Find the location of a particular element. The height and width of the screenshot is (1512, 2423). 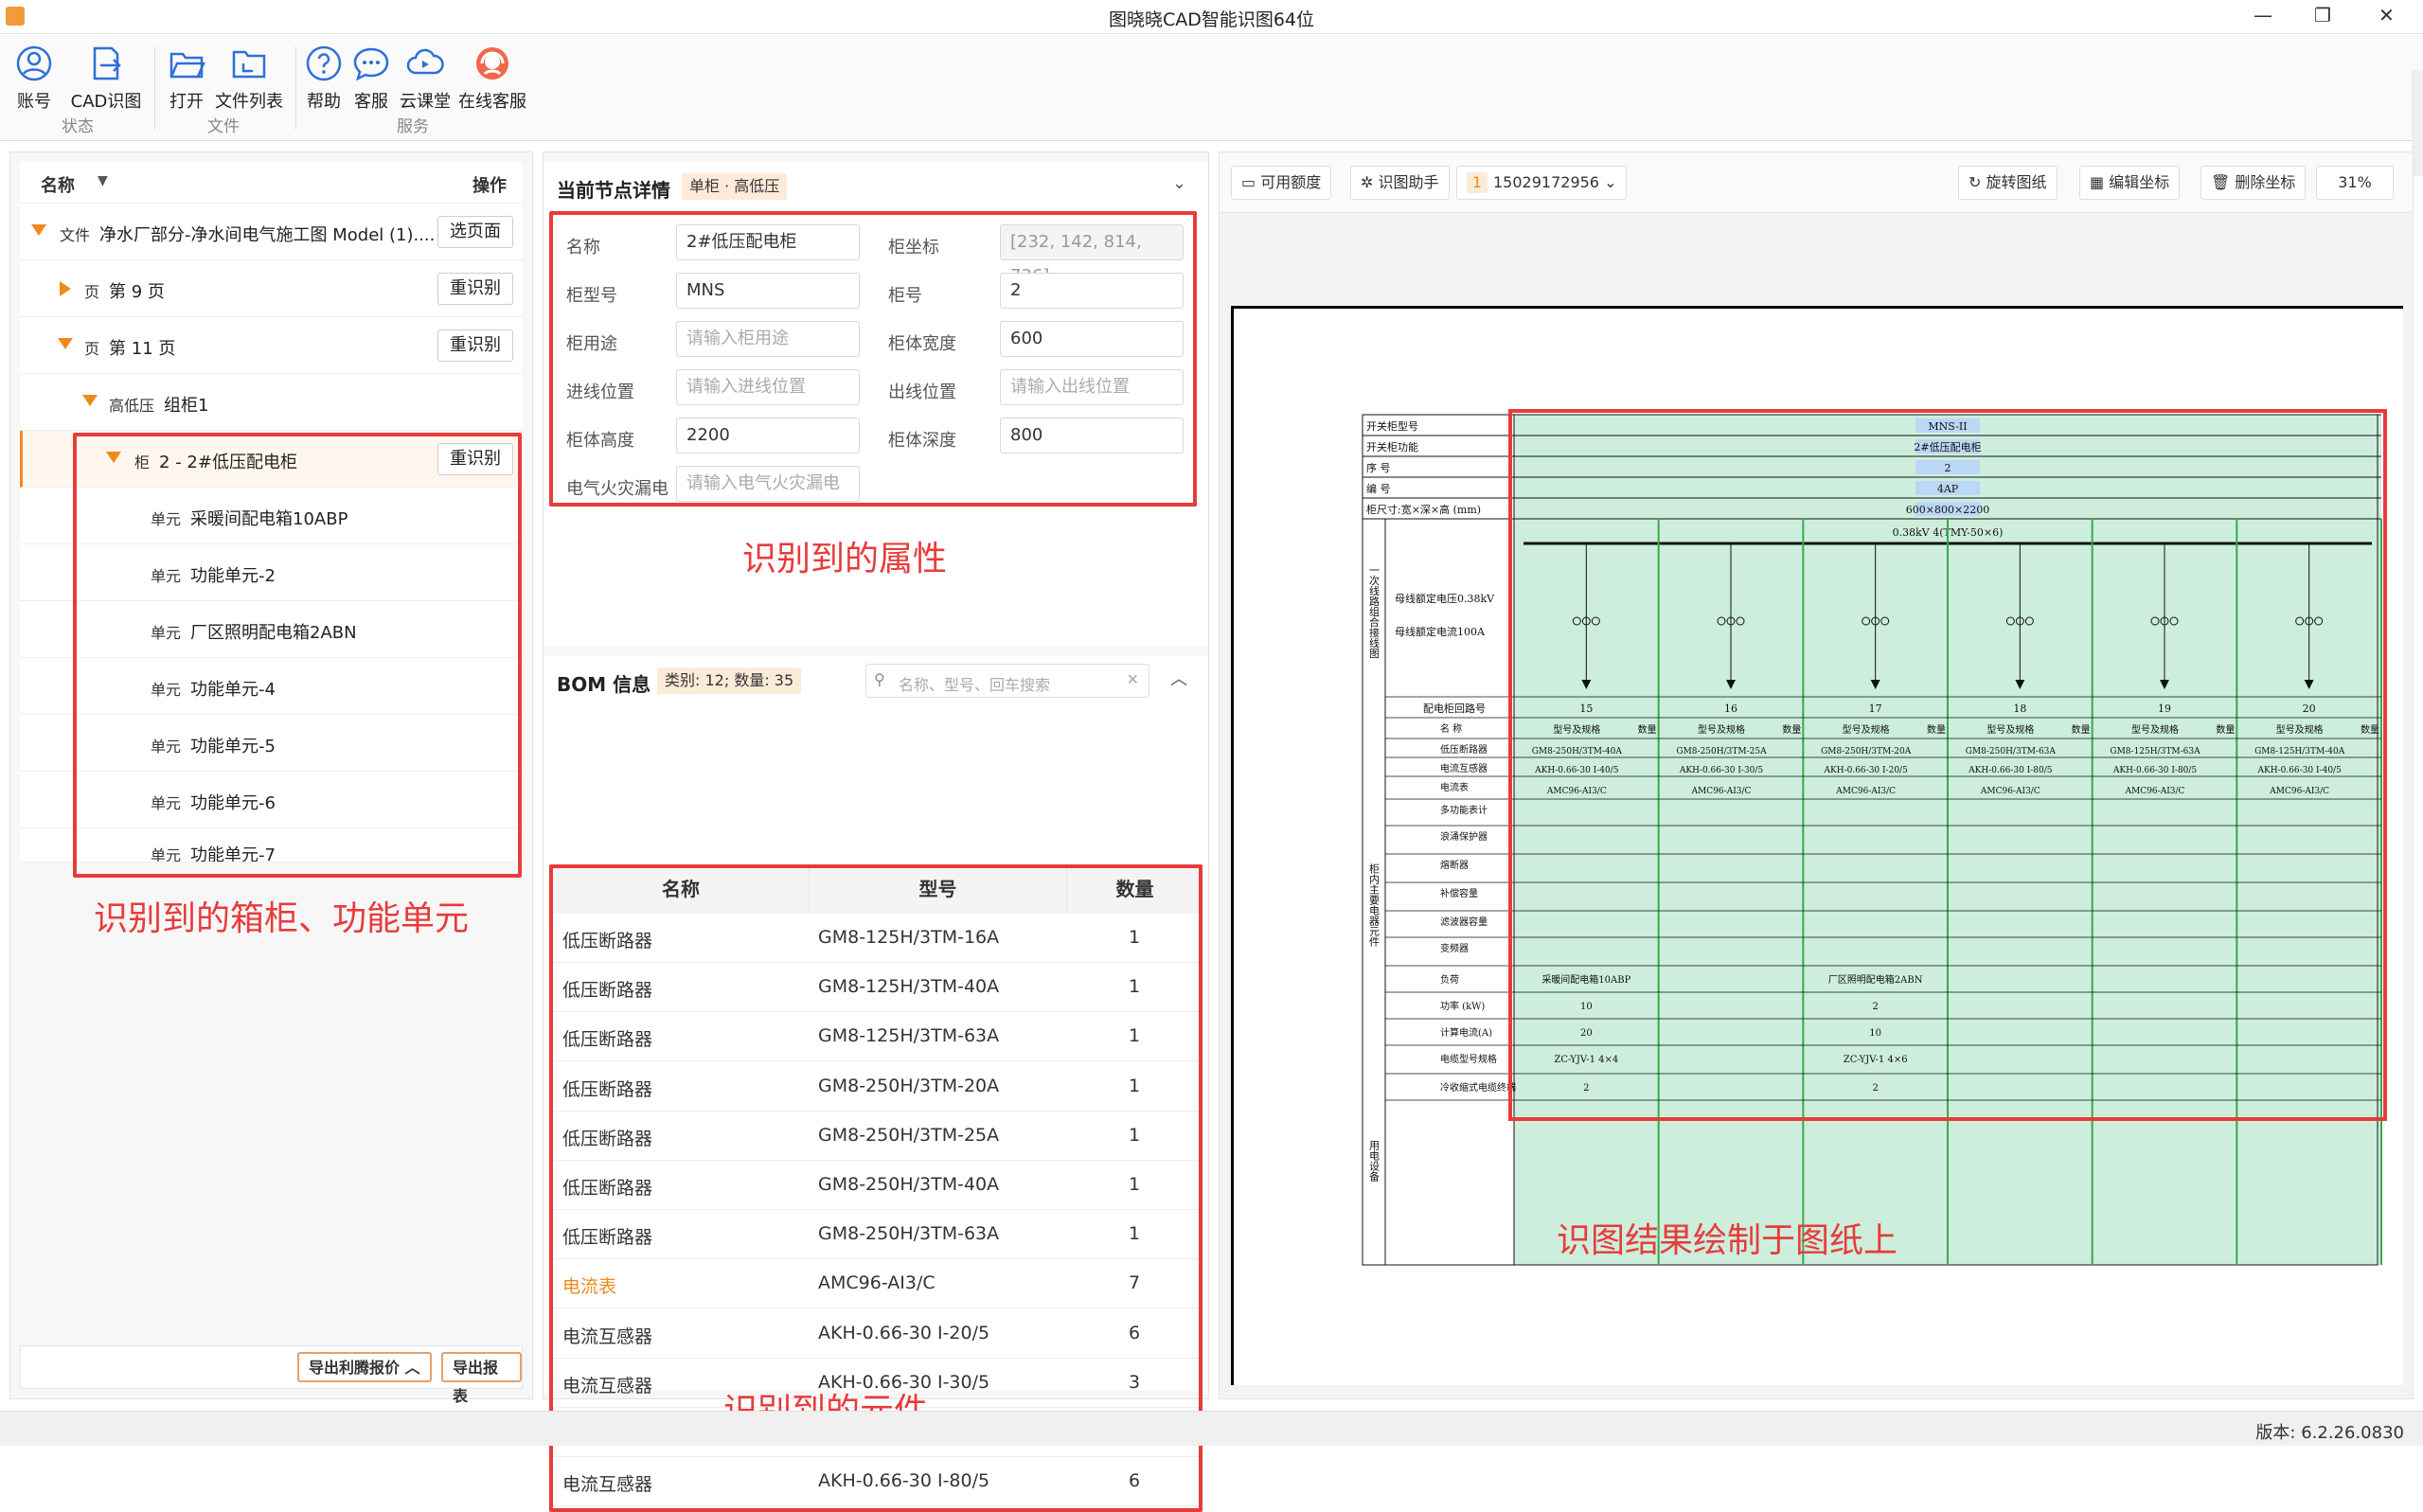

tree-header: 名称 ▼ 操作 is located at coordinates (271, 183).